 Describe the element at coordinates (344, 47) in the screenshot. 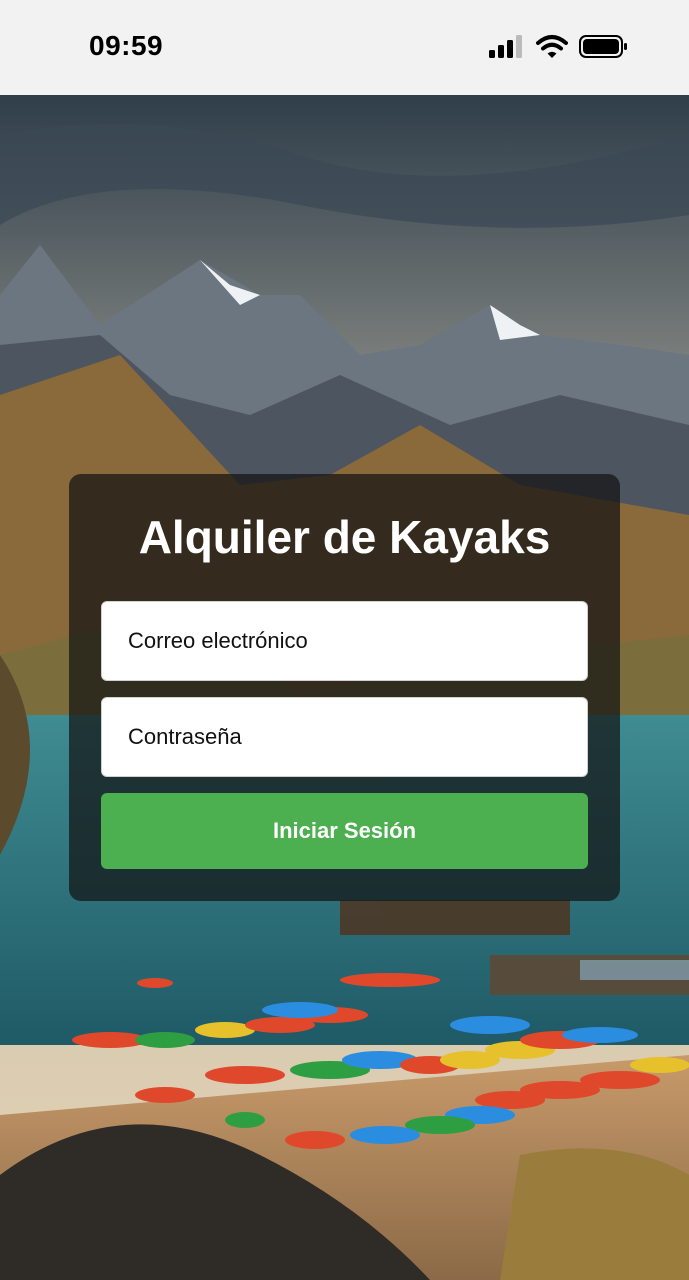

I see `status-bar: 09:59` at that location.